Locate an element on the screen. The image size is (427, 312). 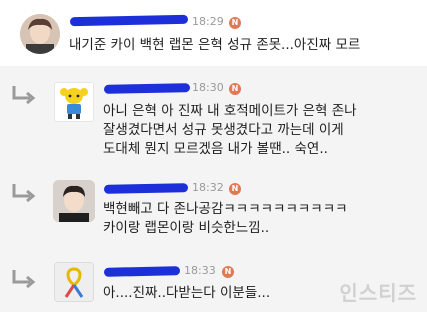
comment-time: 18:32 is located at coordinates (208, 187).